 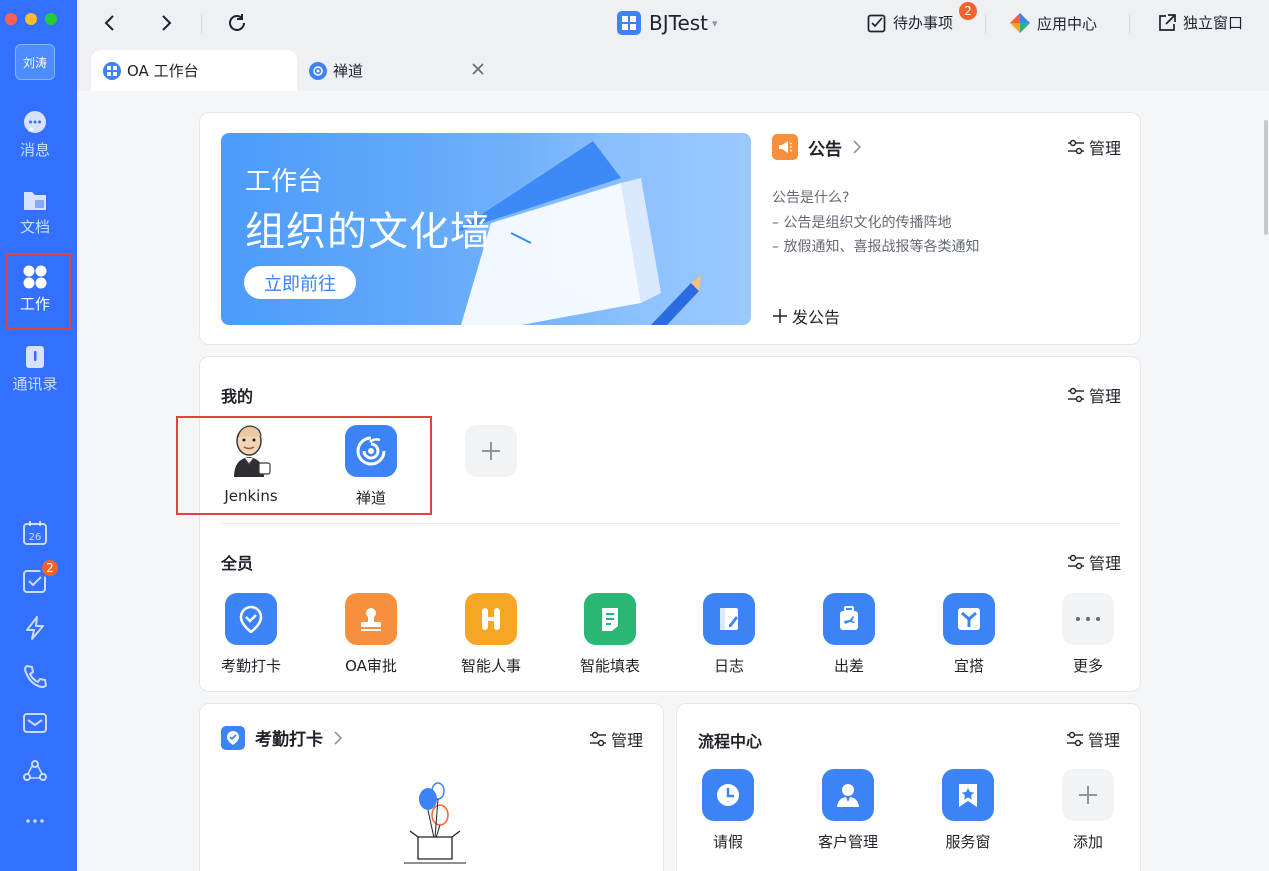 I want to click on todo-label: 待办事项, so click(x=923, y=23).